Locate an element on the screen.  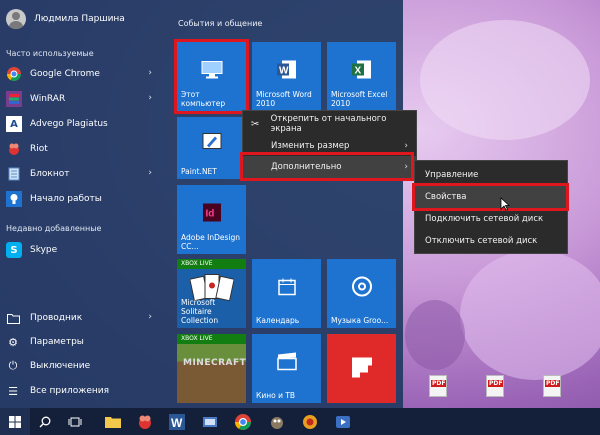
explorer-item: Проводник › is located at coordinates (80, 318).